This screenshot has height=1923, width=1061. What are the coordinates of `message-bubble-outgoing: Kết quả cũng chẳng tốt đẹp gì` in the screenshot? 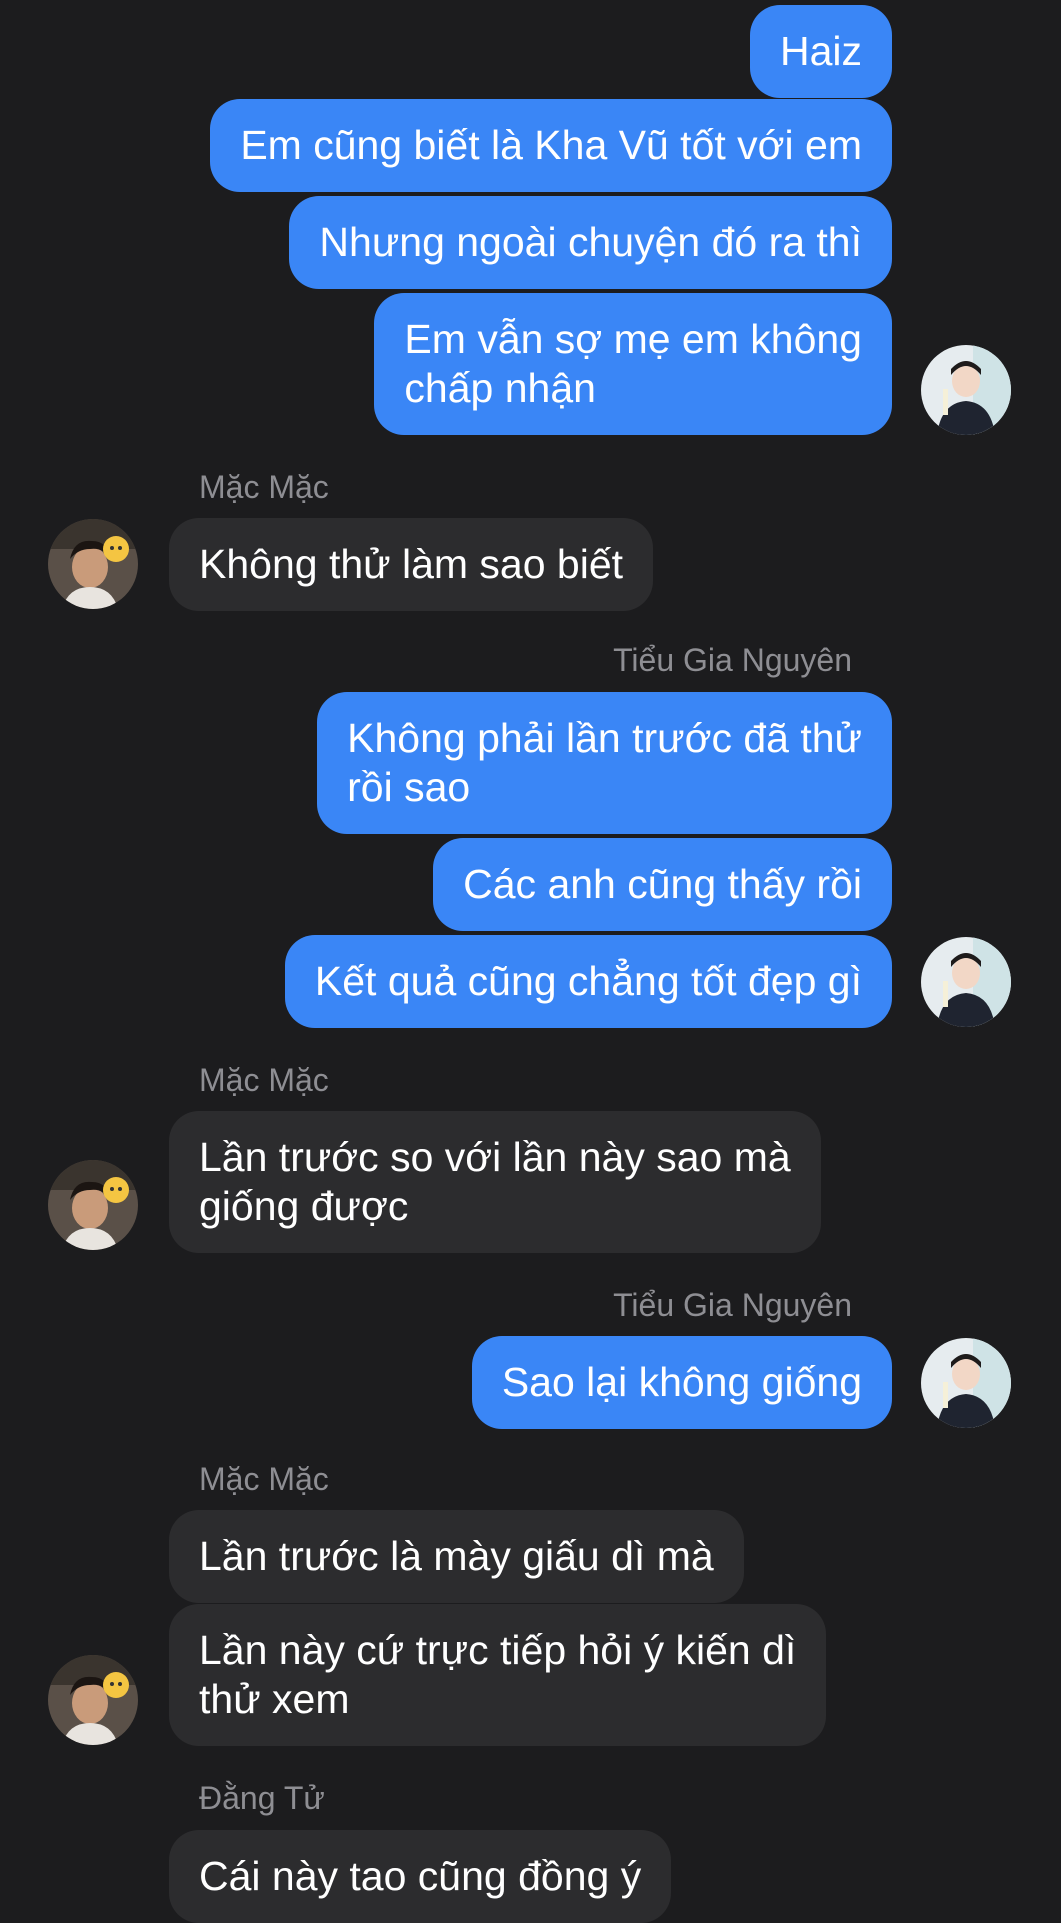 It's located at (588, 981).